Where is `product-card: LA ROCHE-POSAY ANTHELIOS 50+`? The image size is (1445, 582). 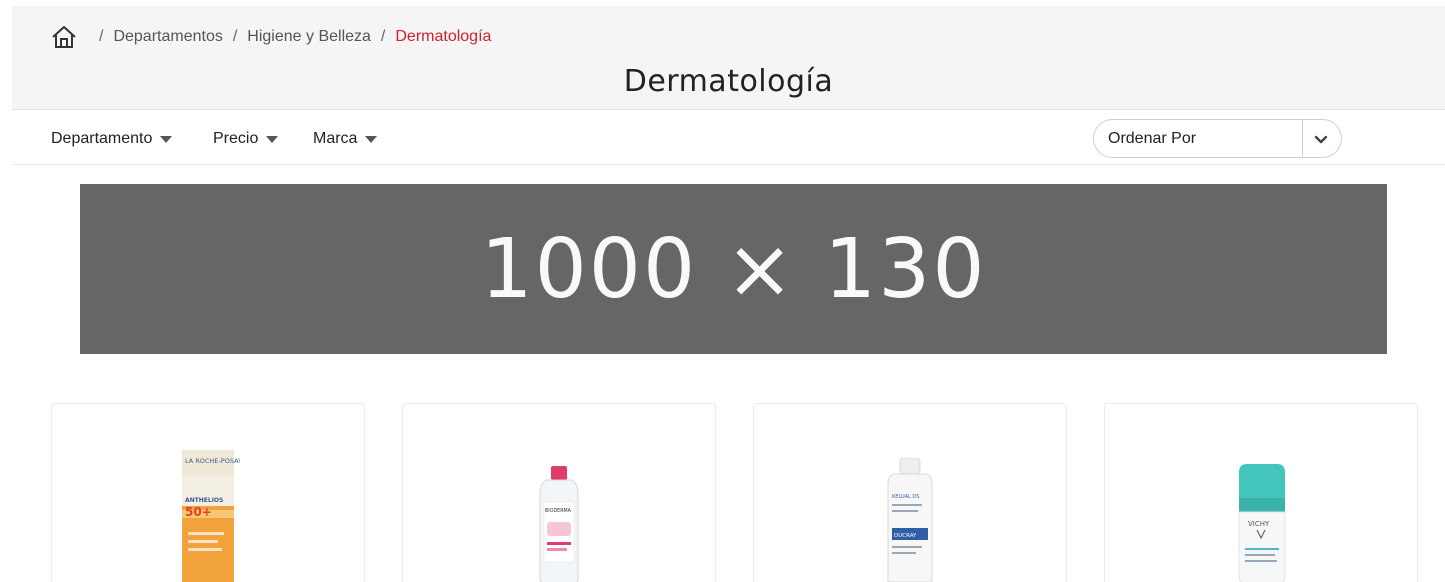 product-card: LA ROCHE-POSAY ANTHELIOS 50+ is located at coordinates (208, 492).